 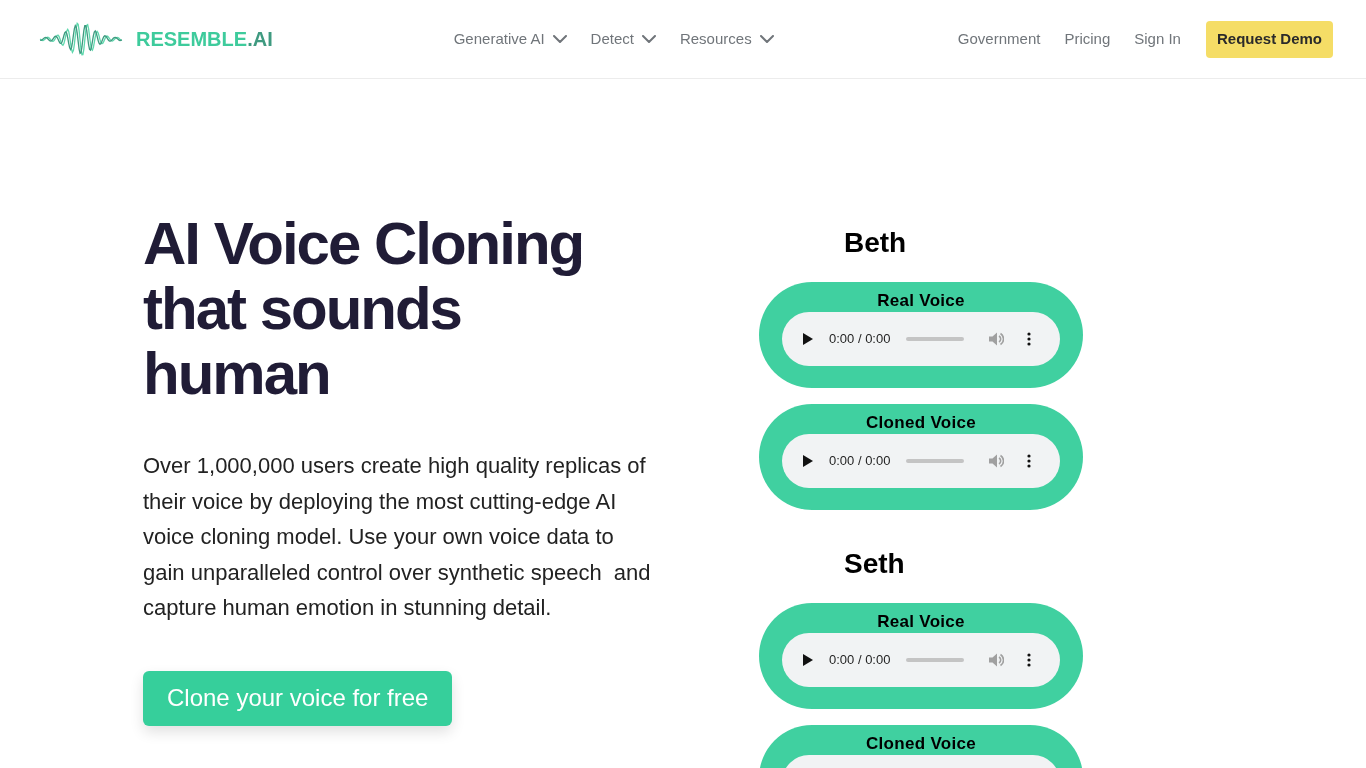 What do you see at coordinates (510, 39) in the screenshot?
I see `nav-dropdown: Generative AI` at bounding box center [510, 39].